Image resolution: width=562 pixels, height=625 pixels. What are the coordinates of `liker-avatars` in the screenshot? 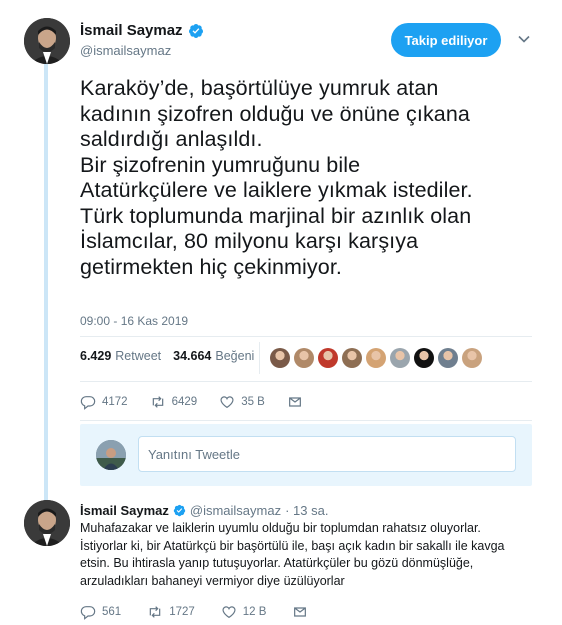 It's located at (376, 358).